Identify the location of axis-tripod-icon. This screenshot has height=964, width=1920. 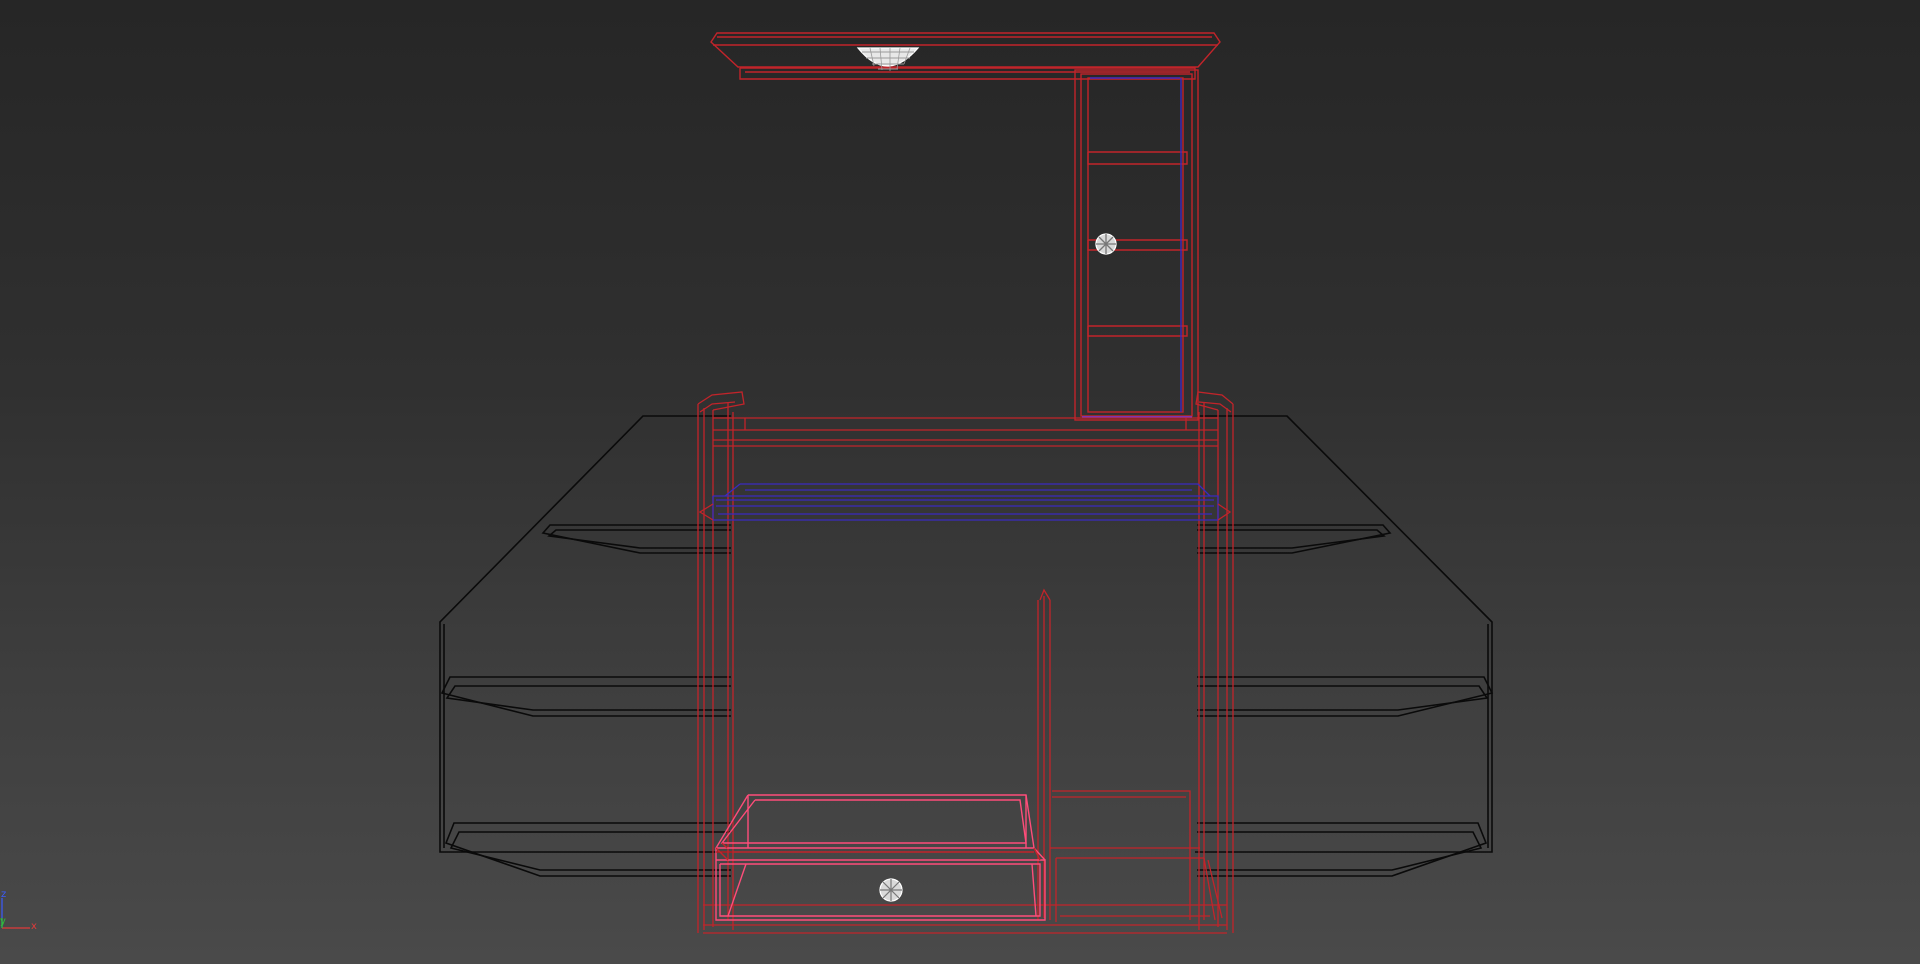
(15, 913).